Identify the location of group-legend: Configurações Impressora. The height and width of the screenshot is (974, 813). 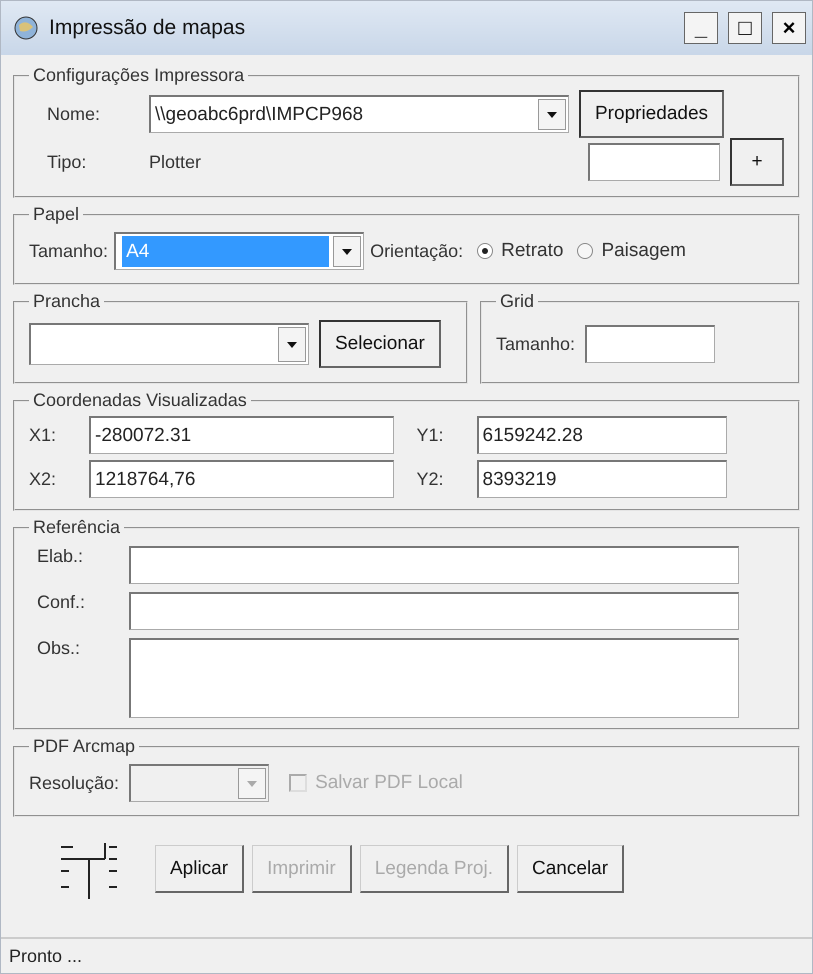
(138, 75).